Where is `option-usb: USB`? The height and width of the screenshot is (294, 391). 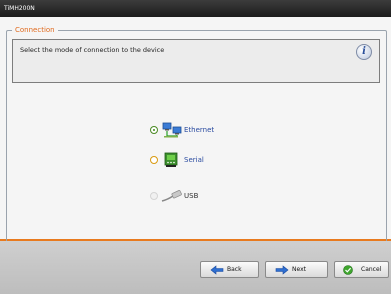
option-usb: USB is located at coordinates (195, 196).